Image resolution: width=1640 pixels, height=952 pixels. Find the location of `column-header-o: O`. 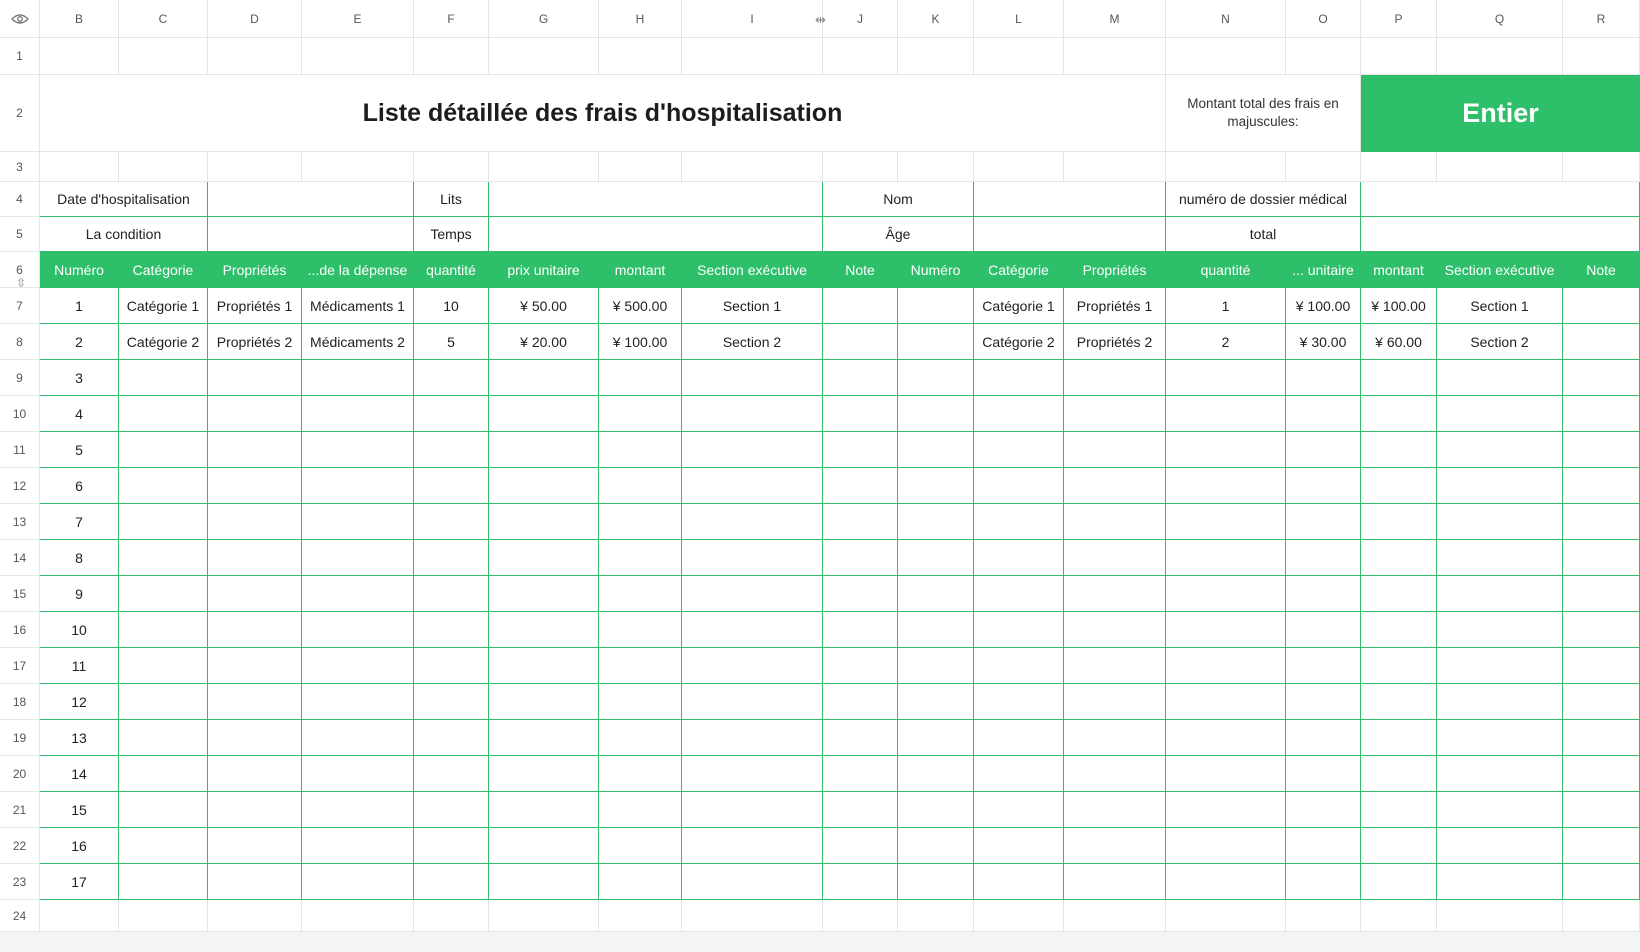

column-header-o: O is located at coordinates (1323, 19).